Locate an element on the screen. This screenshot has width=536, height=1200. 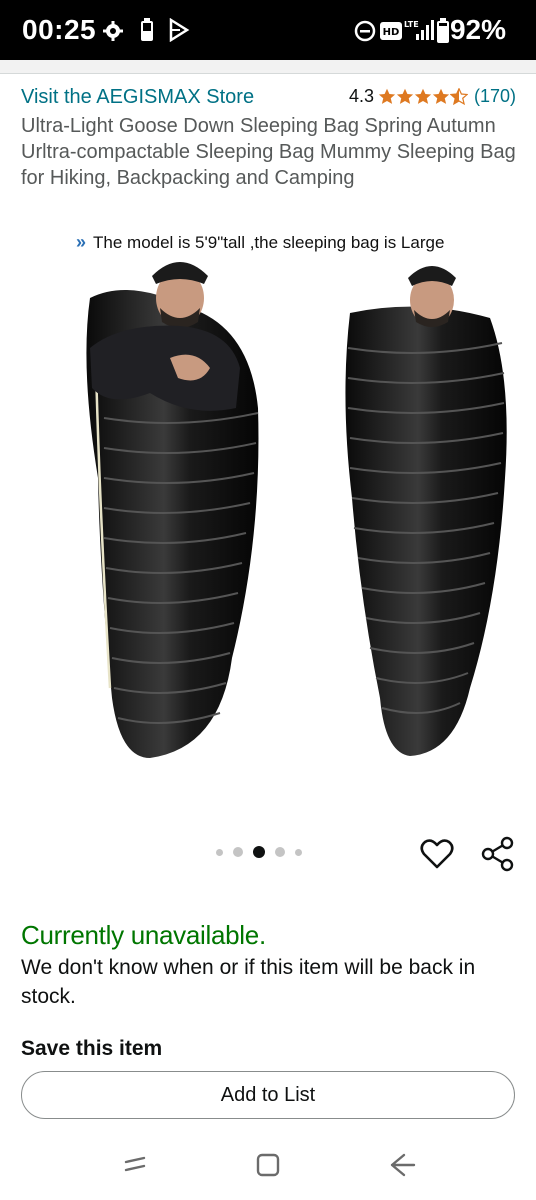
add-to-list-button: Add to List is located at coordinates (268, 1095).